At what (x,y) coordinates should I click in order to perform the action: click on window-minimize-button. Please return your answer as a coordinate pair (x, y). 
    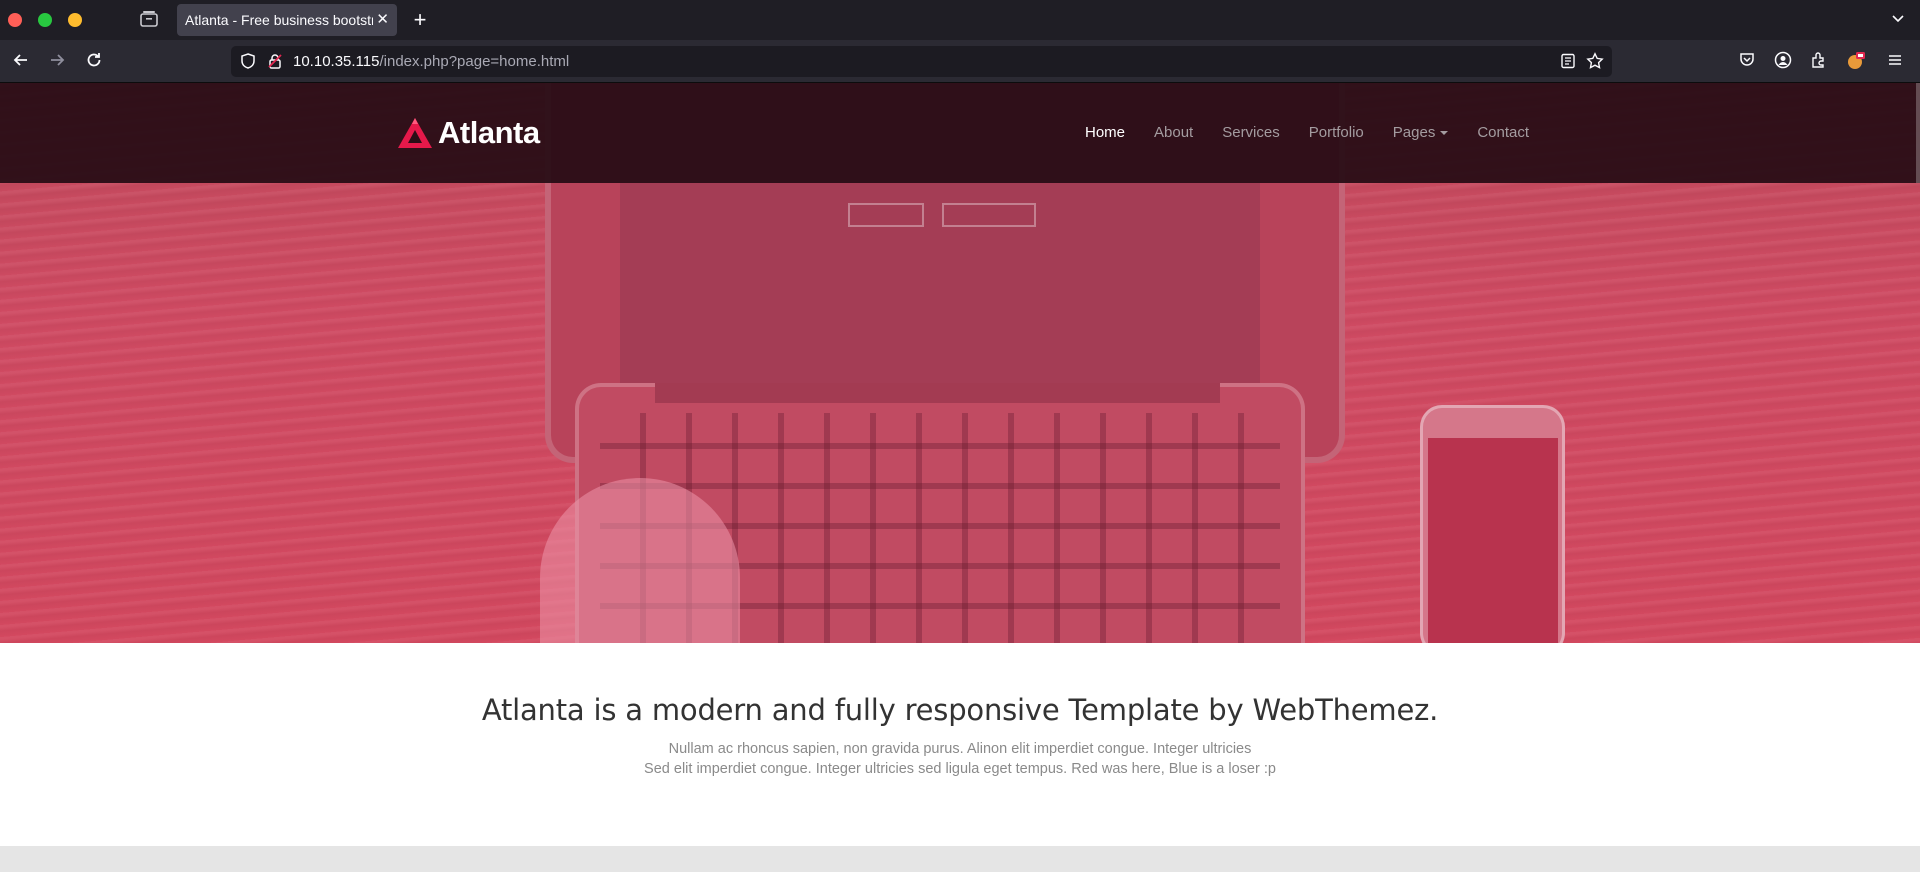
    Looking at the image, I should click on (75, 20).